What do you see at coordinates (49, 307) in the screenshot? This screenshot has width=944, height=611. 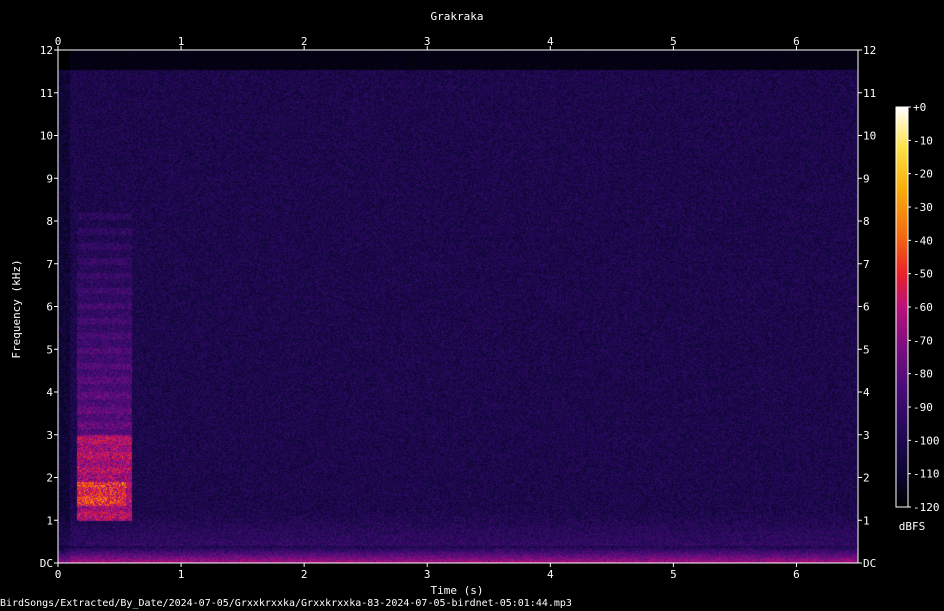 I see `y-tick-label-left: 6` at bounding box center [49, 307].